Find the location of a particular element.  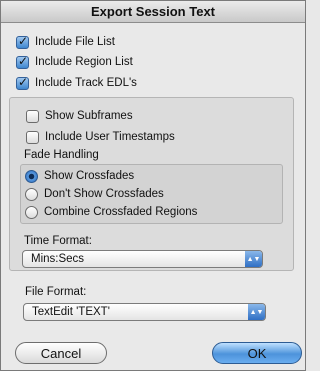

time-format-popup: Mins:Secs ▲▼ is located at coordinates (142, 259).